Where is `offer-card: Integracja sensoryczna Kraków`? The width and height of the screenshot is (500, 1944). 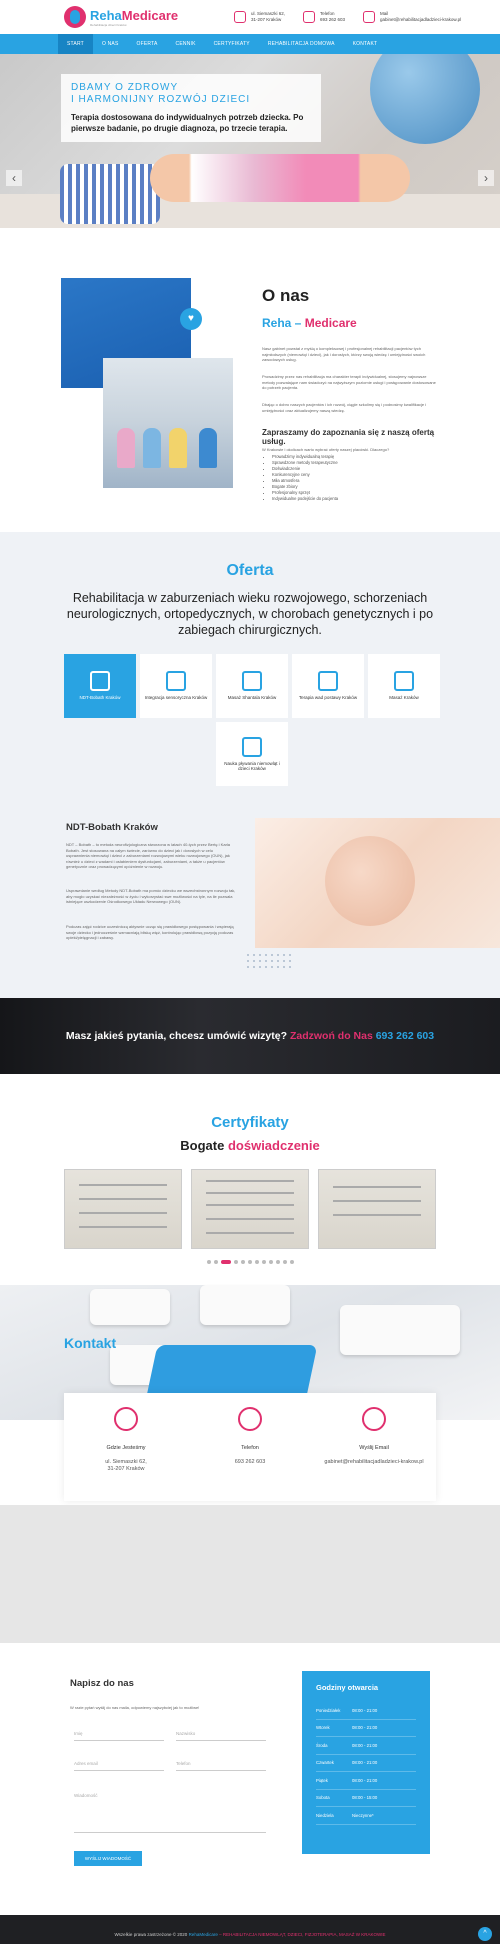 offer-card: Integracja sensoryczna Kraków is located at coordinates (176, 686).